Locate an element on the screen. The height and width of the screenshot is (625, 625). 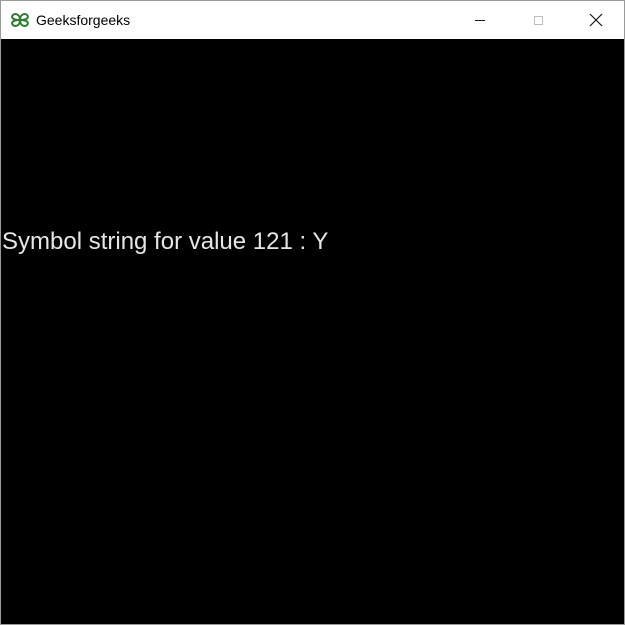
close-button is located at coordinates (596, 20).